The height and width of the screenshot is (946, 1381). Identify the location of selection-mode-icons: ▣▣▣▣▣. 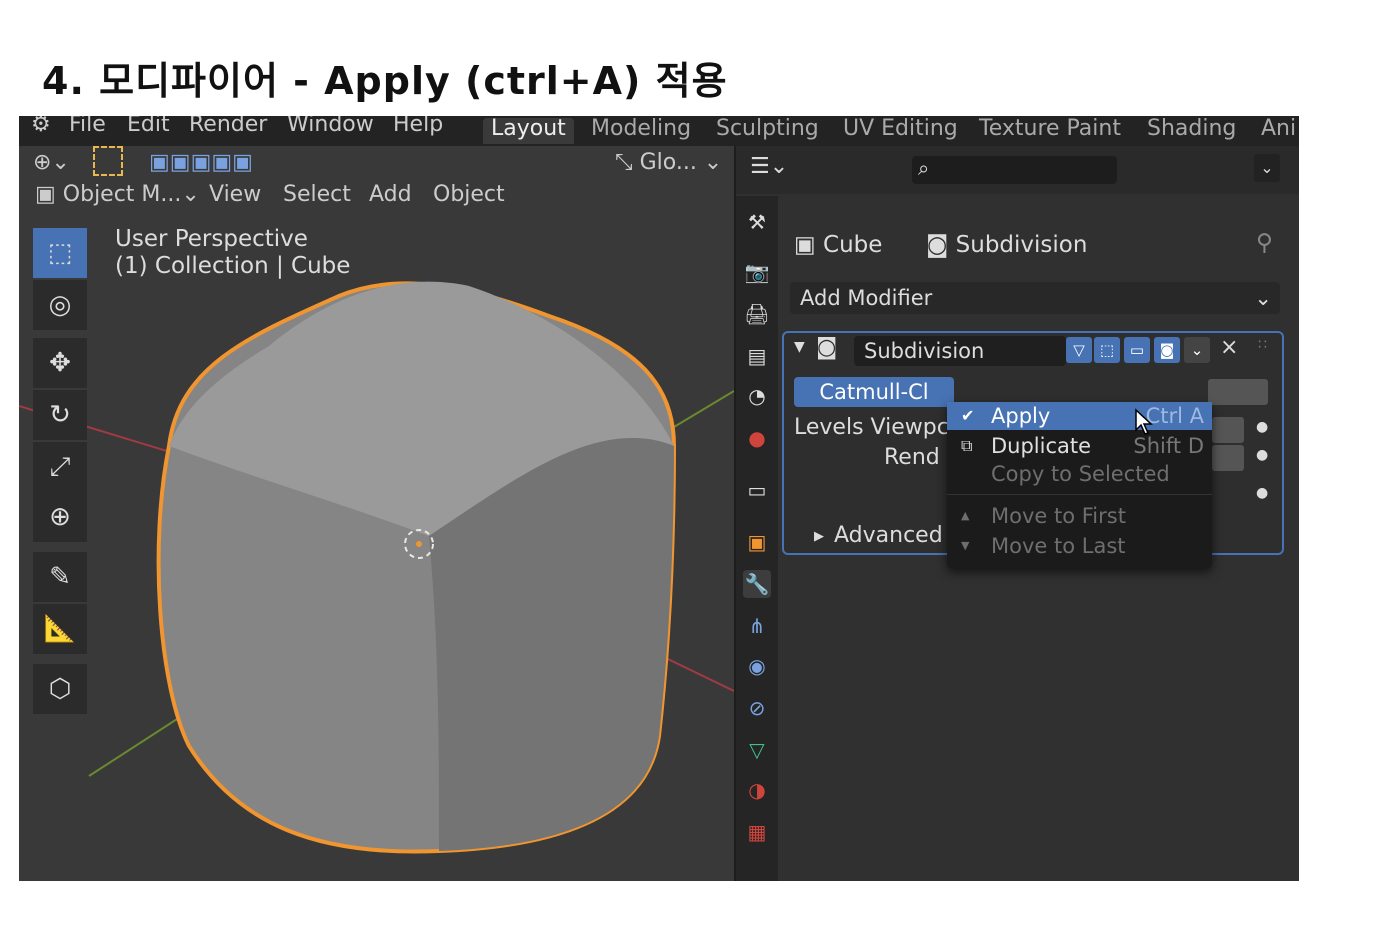
(201, 162).